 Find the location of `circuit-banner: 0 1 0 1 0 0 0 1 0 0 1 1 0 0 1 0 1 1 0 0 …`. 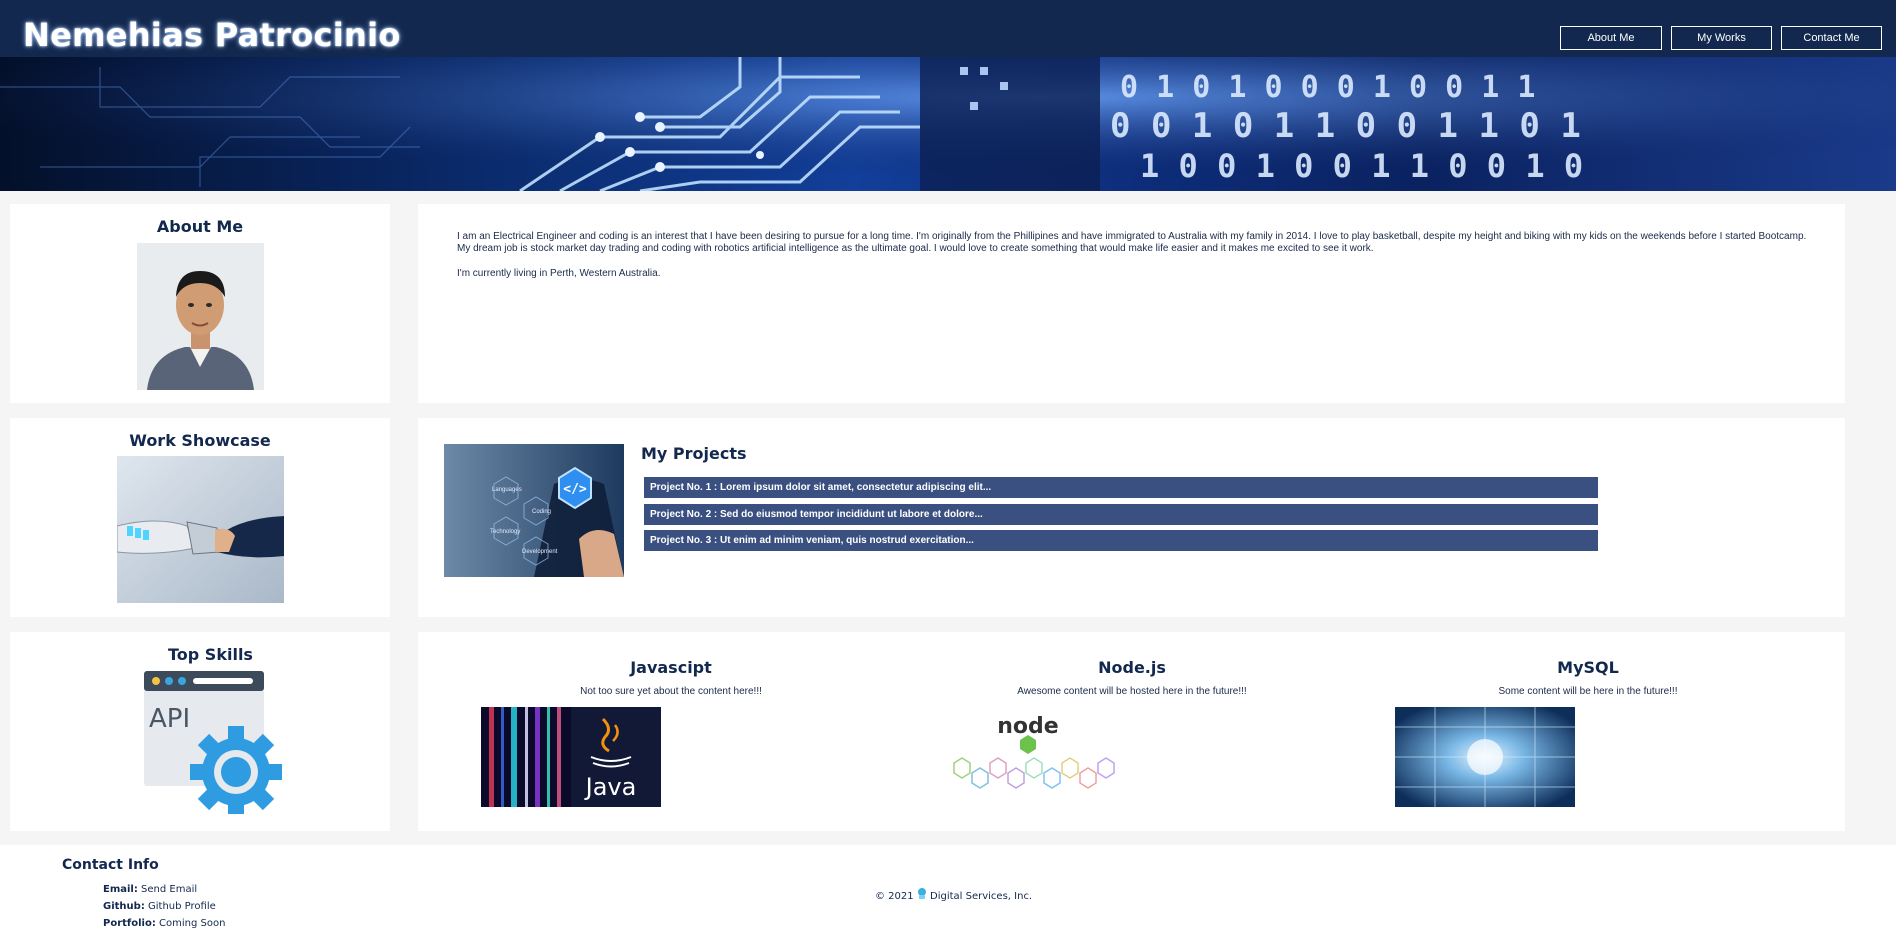

circuit-banner: 0 1 0 1 0 0 0 1 0 0 1 1 0 0 1 0 1 1 0 0 … is located at coordinates (948, 124).